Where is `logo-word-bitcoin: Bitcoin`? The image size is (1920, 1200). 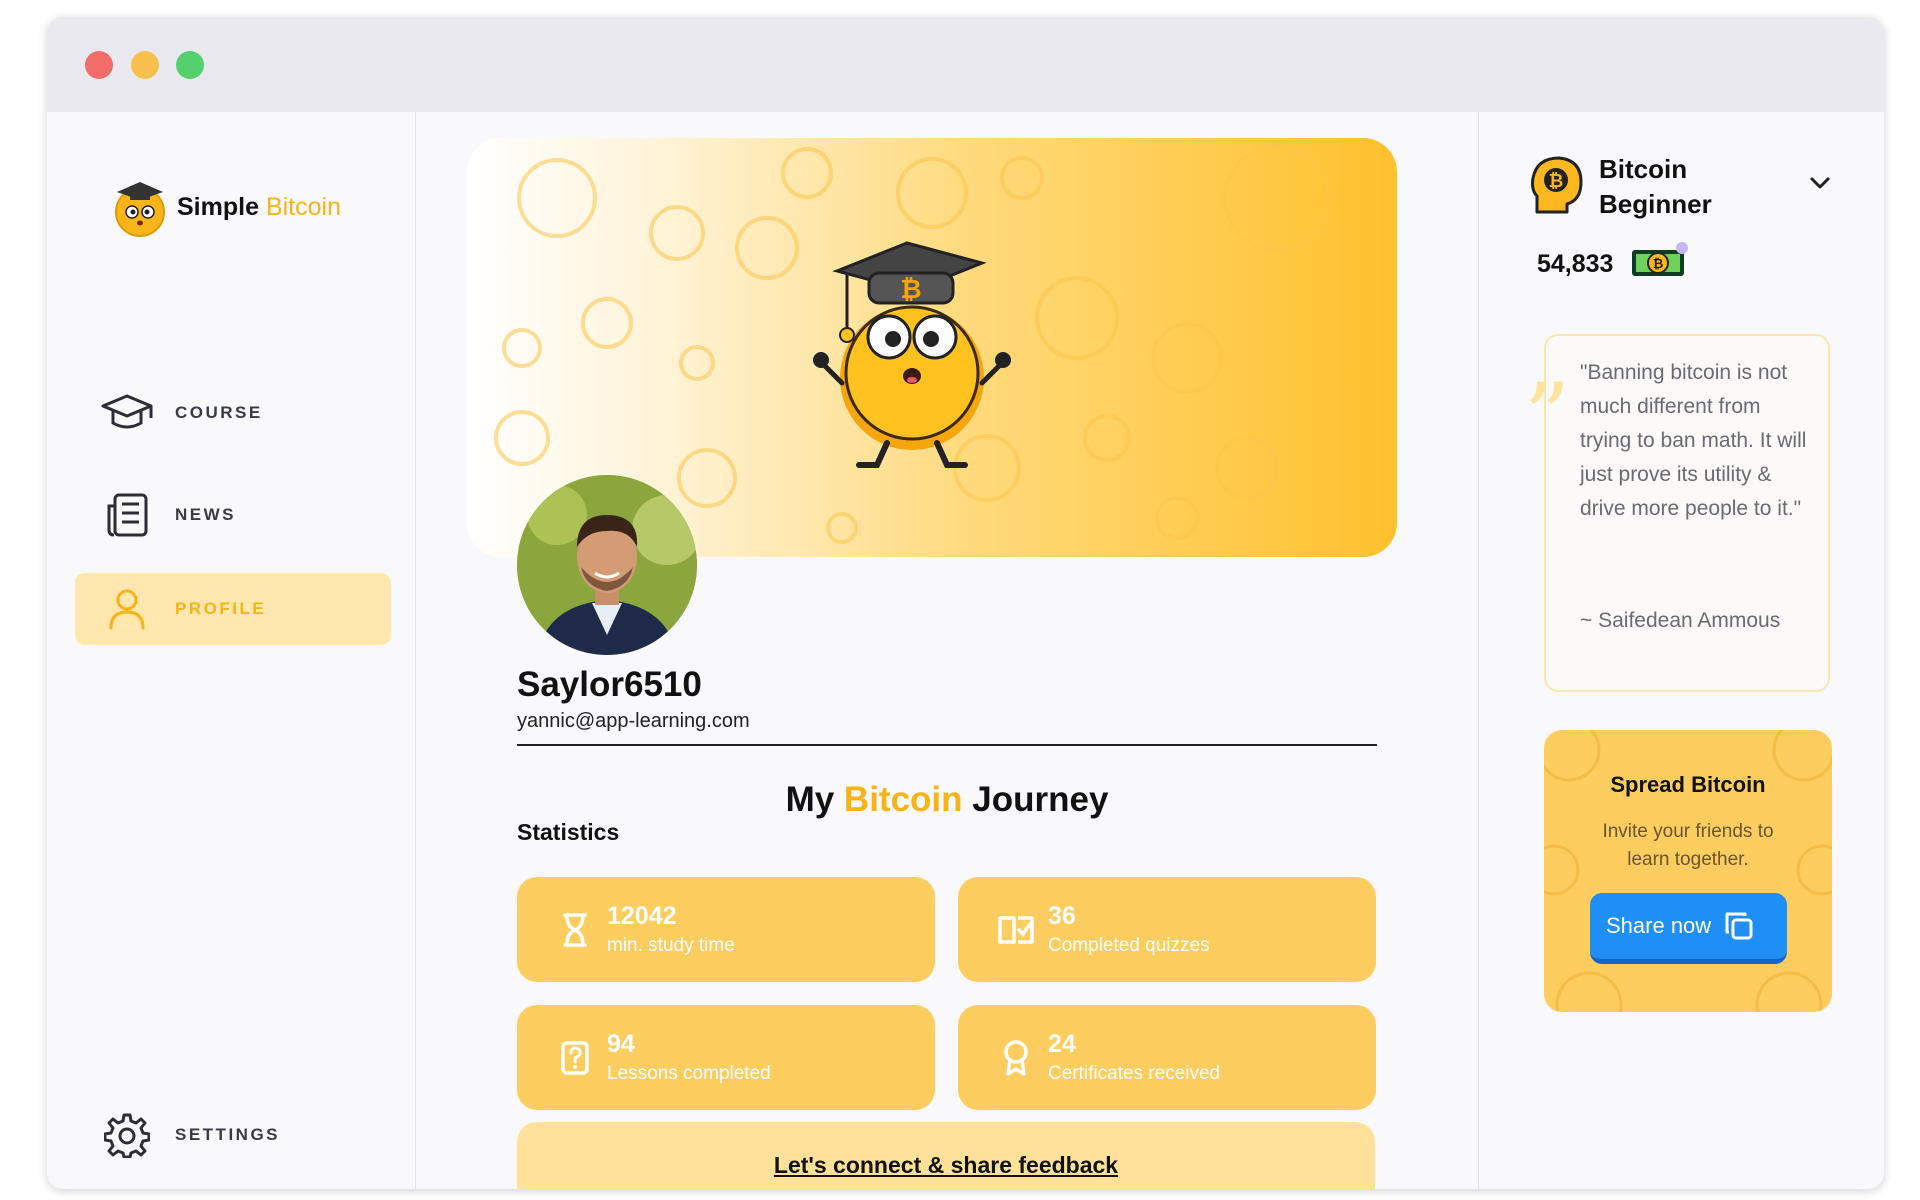
logo-word-bitcoin: Bitcoin is located at coordinates (303, 206).